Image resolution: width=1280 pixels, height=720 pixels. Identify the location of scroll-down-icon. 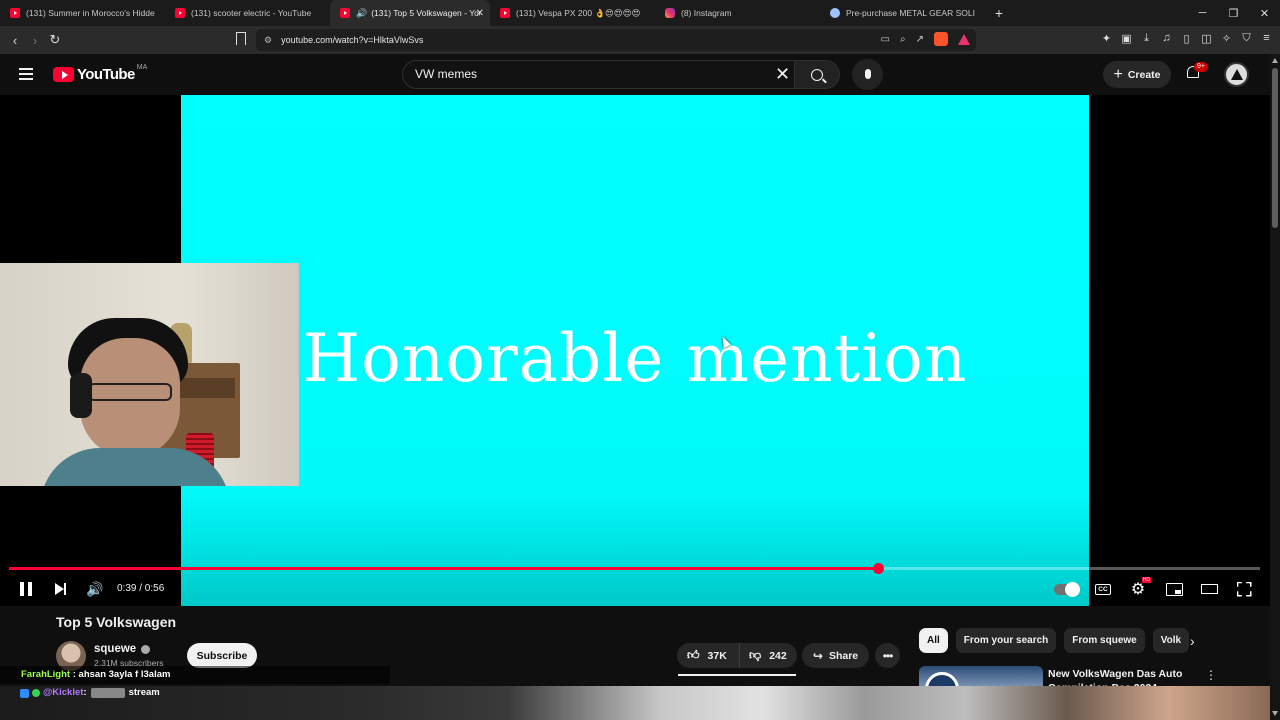
(1275, 713).